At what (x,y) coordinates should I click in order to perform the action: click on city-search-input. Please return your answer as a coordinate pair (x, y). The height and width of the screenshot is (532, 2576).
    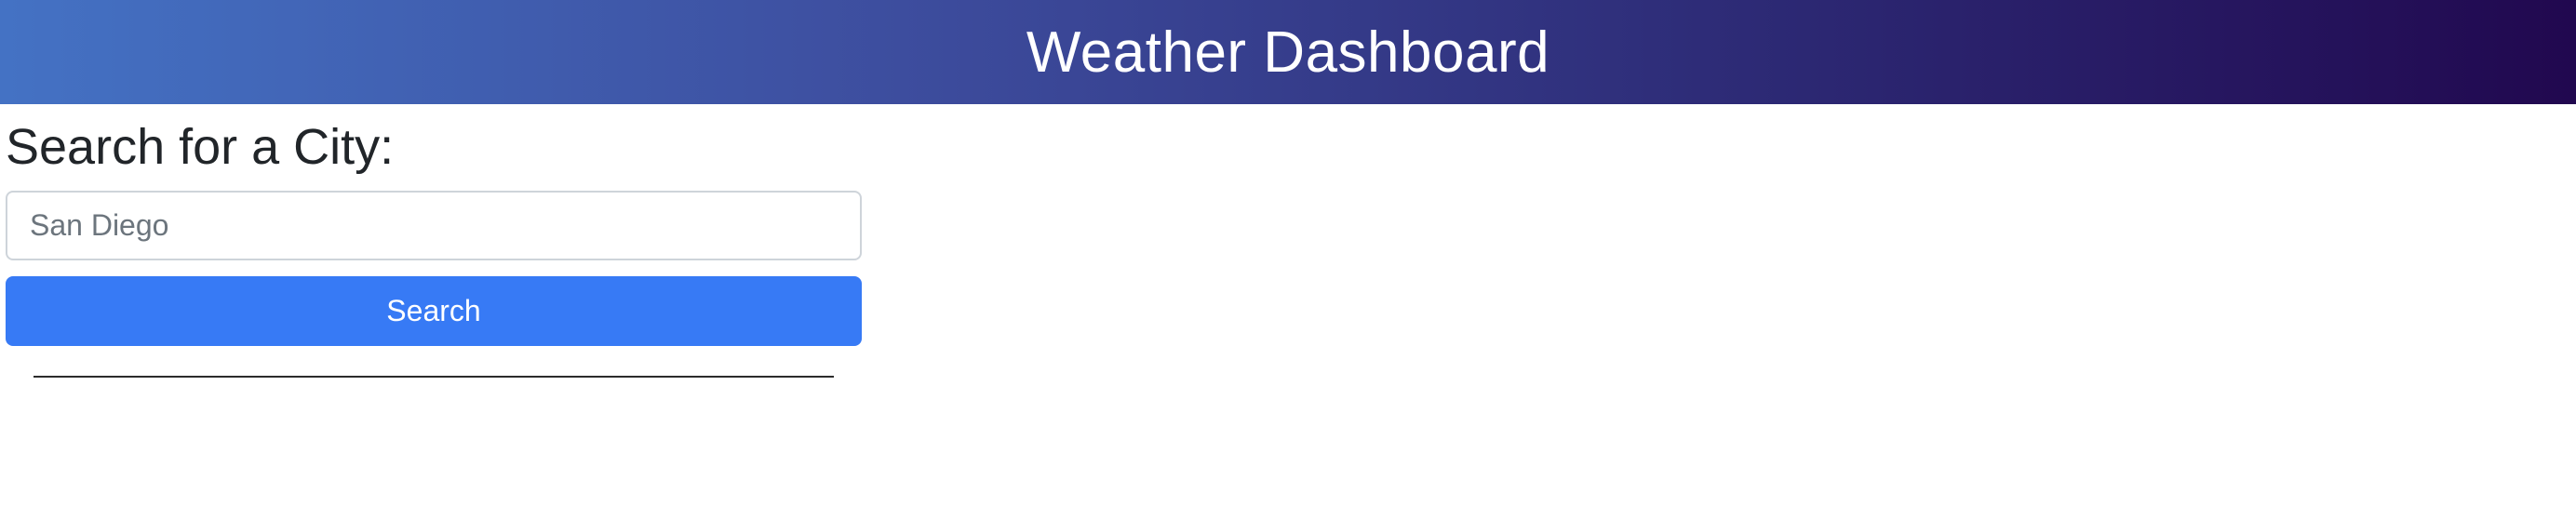
    Looking at the image, I should click on (434, 225).